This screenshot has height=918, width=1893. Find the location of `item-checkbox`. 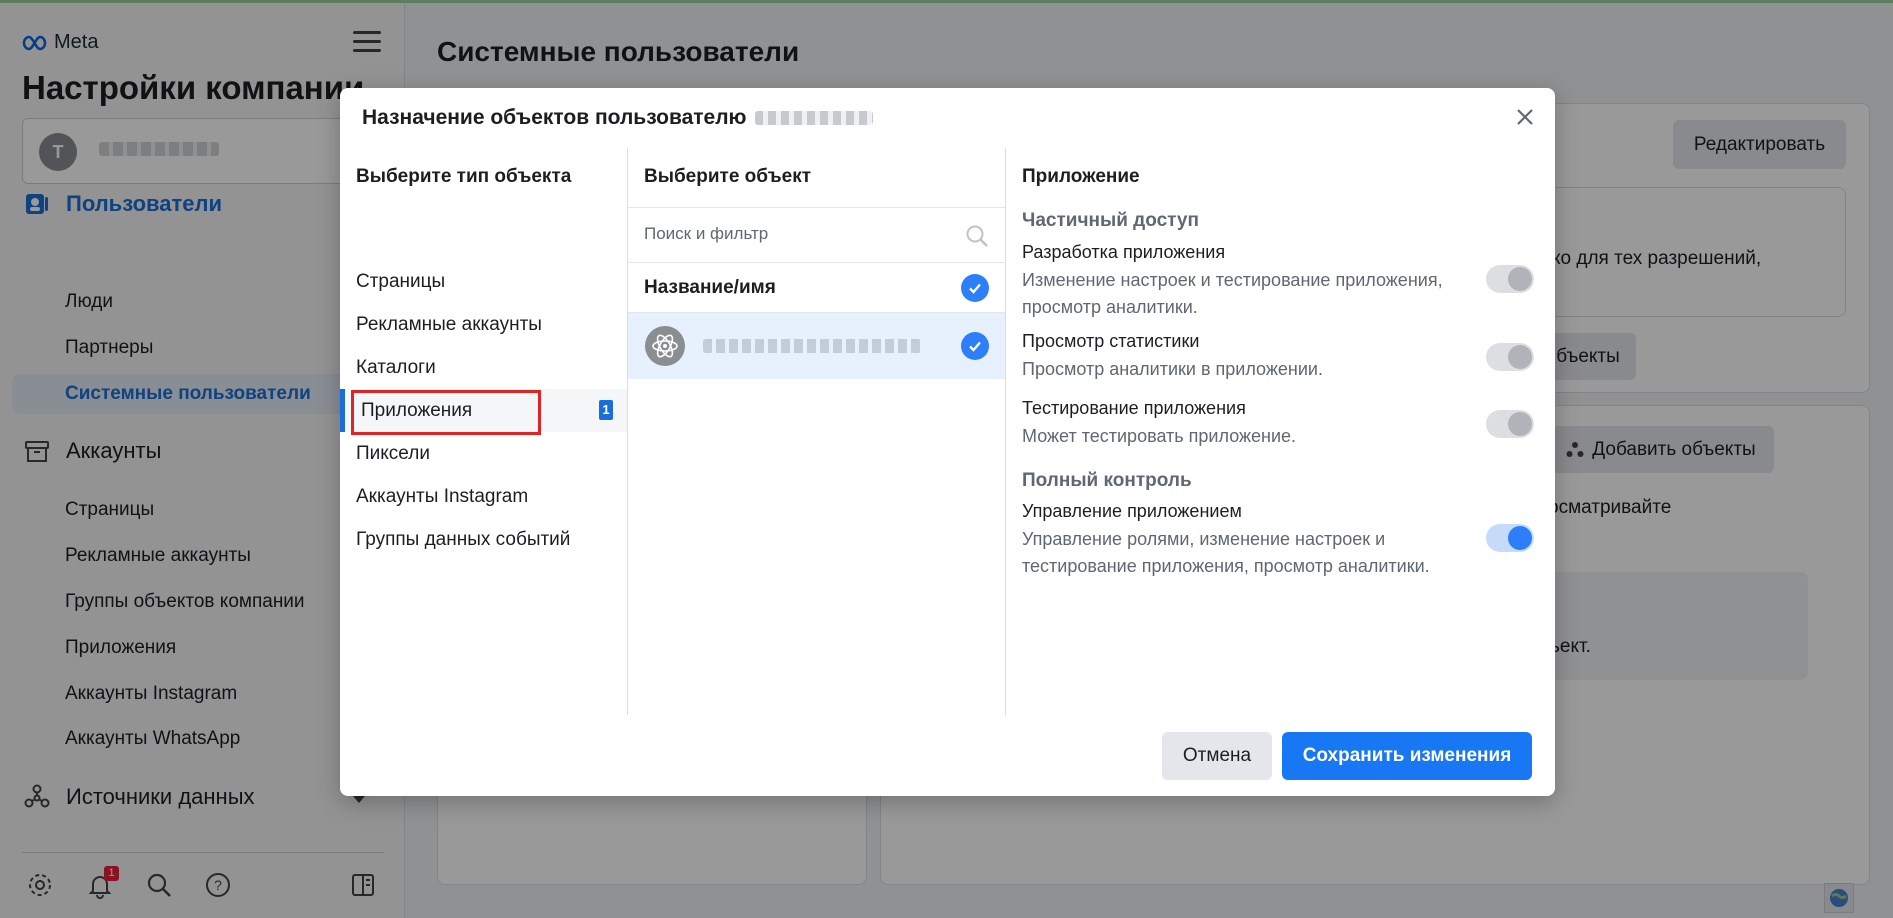

item-checkbox is located at coordinates (975, 346).